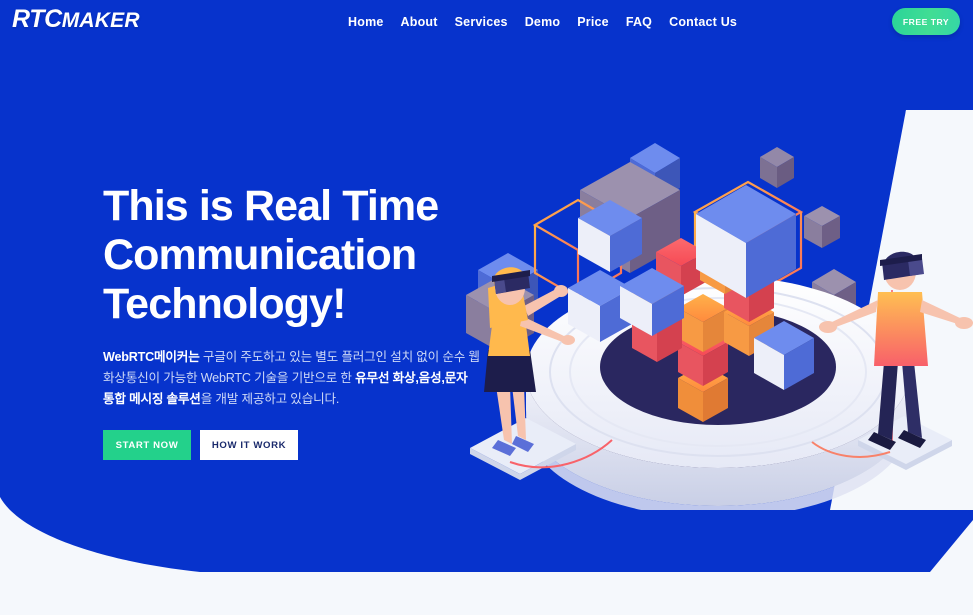  What do you see at coordinates (37, 19) in the screenshot?
I see `brand-logo-main: RTC` at bounding box center [37, 19].